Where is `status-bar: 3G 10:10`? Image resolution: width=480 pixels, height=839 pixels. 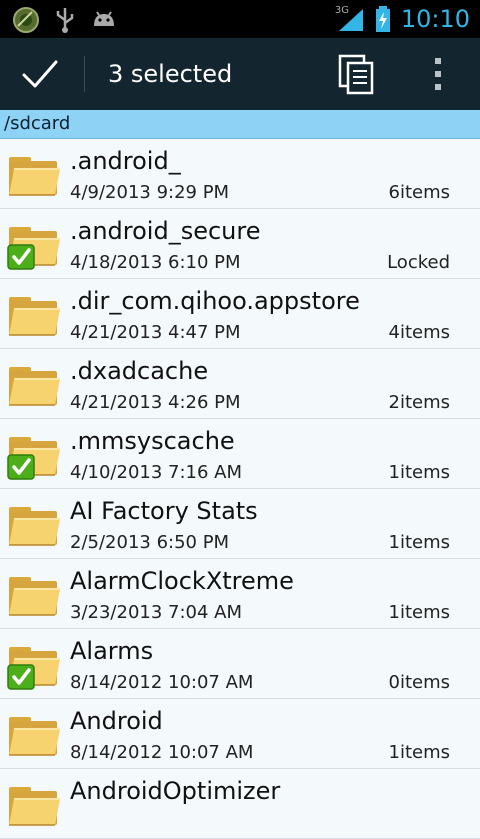
status-bar: 3G 10:10 is located at coordinates (240, 19).